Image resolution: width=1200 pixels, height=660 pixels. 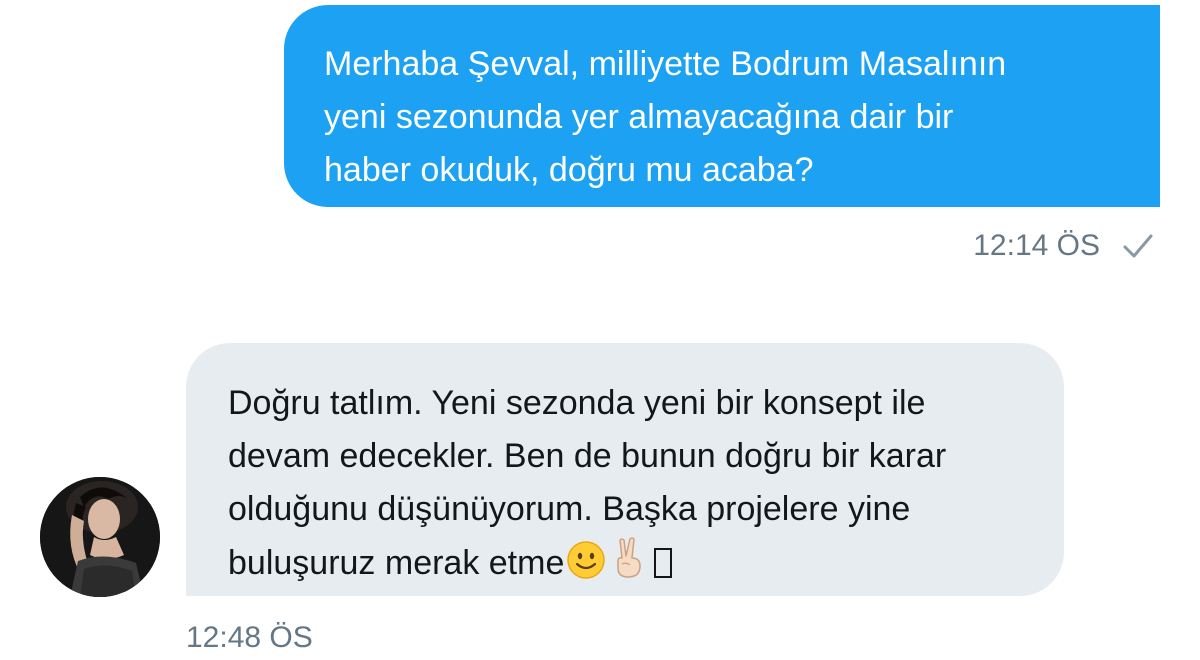 I want to click on smiling-face-emoji, so click(x=586, y=560).